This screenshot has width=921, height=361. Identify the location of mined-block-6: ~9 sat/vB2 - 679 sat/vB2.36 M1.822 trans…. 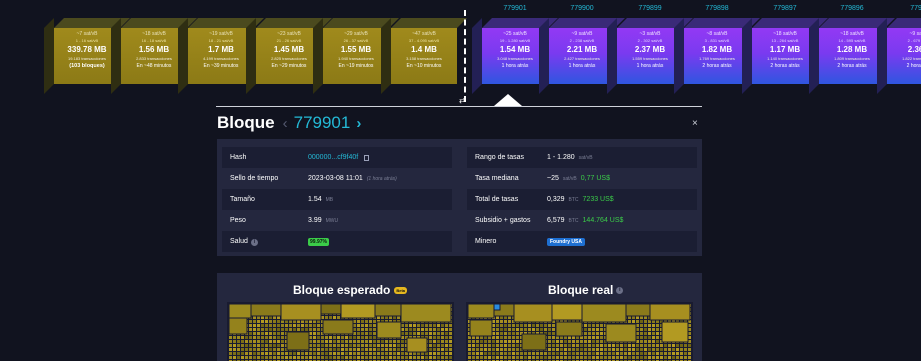
(899, 56).